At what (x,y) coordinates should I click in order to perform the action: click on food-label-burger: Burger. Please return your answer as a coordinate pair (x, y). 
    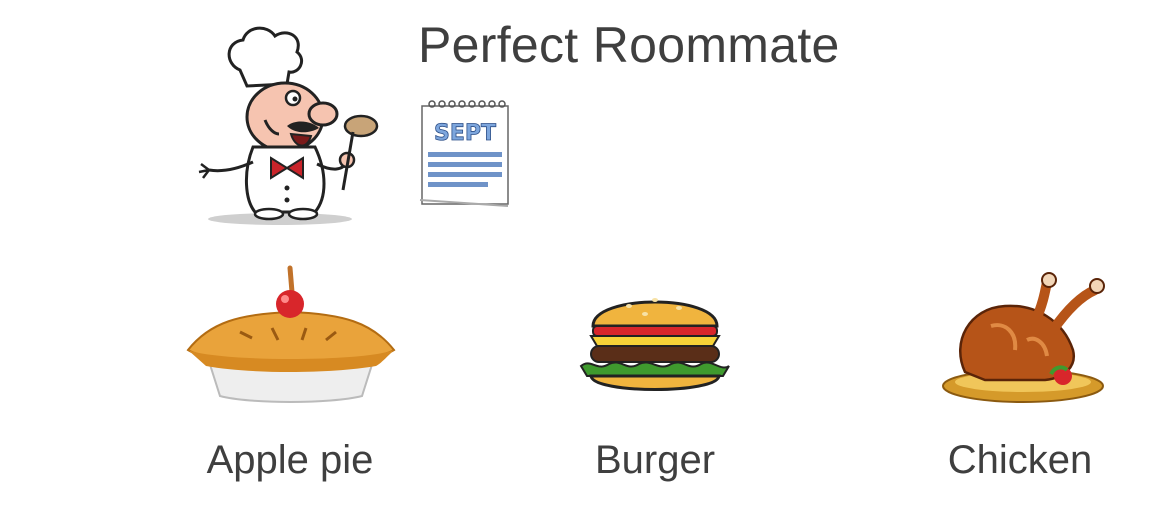
    Looking at the image, I should click on (655, 460).